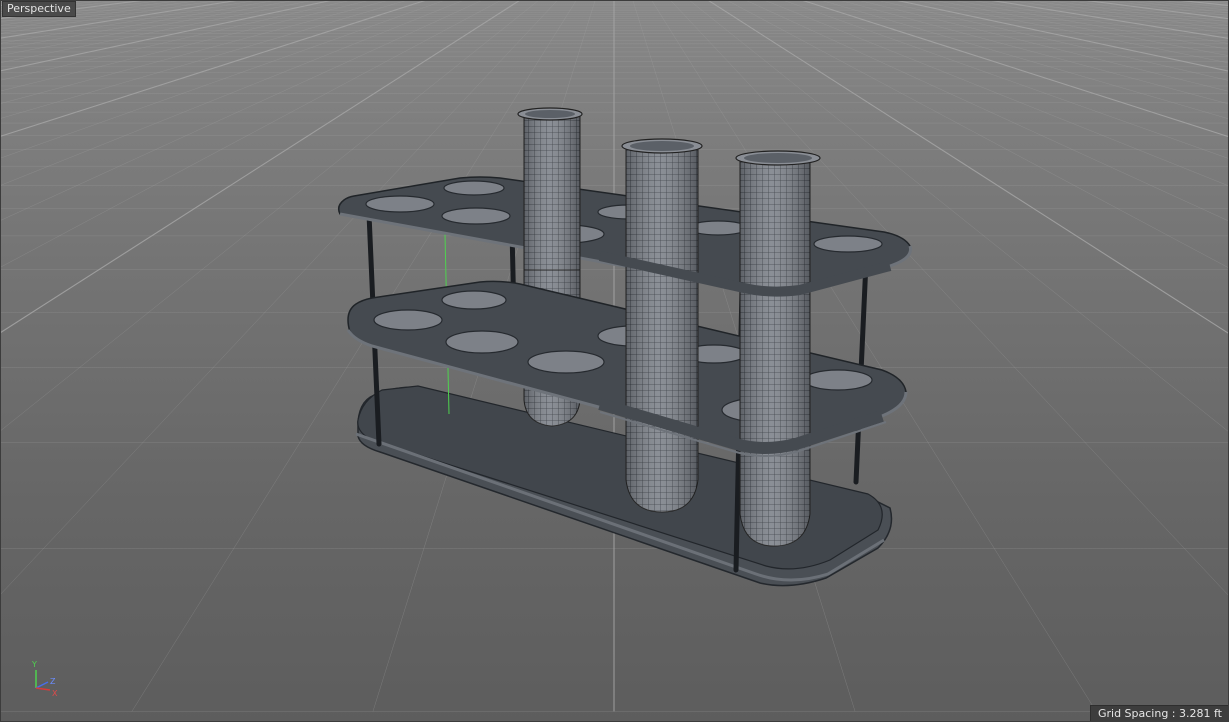  Describe the element at coordinates (44, 679) in the screenshot. I see `axis-gizmo: Y Z X` at that location.